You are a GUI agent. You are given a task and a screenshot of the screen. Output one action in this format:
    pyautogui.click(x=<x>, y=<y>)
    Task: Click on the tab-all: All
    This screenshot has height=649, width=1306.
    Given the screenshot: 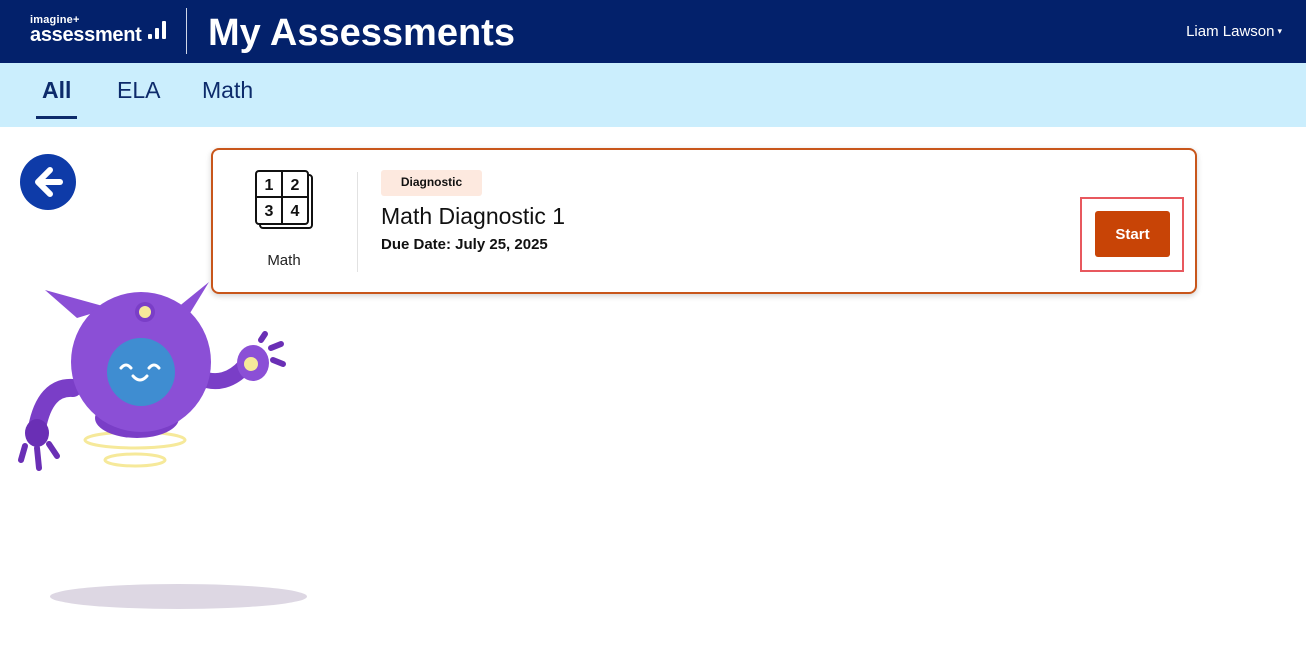 What is the action you would take?
    pyautogui.click(x=57, y=98)
    